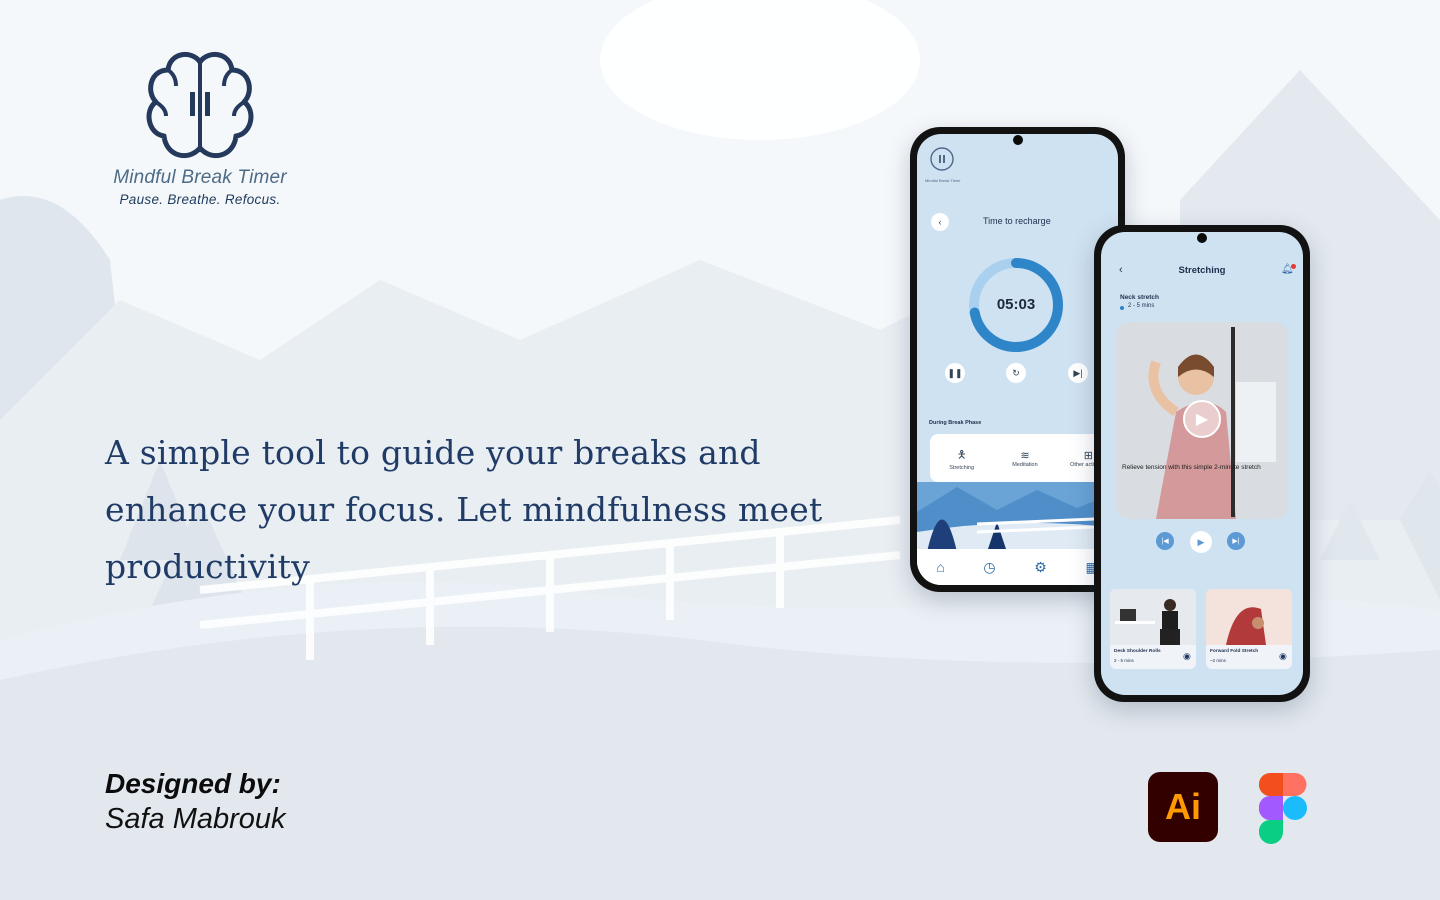 The width and height of the screenshot is (1440, 900). I want to click on exercise-duration: 2 - 5 mins, so click(1141, 306).